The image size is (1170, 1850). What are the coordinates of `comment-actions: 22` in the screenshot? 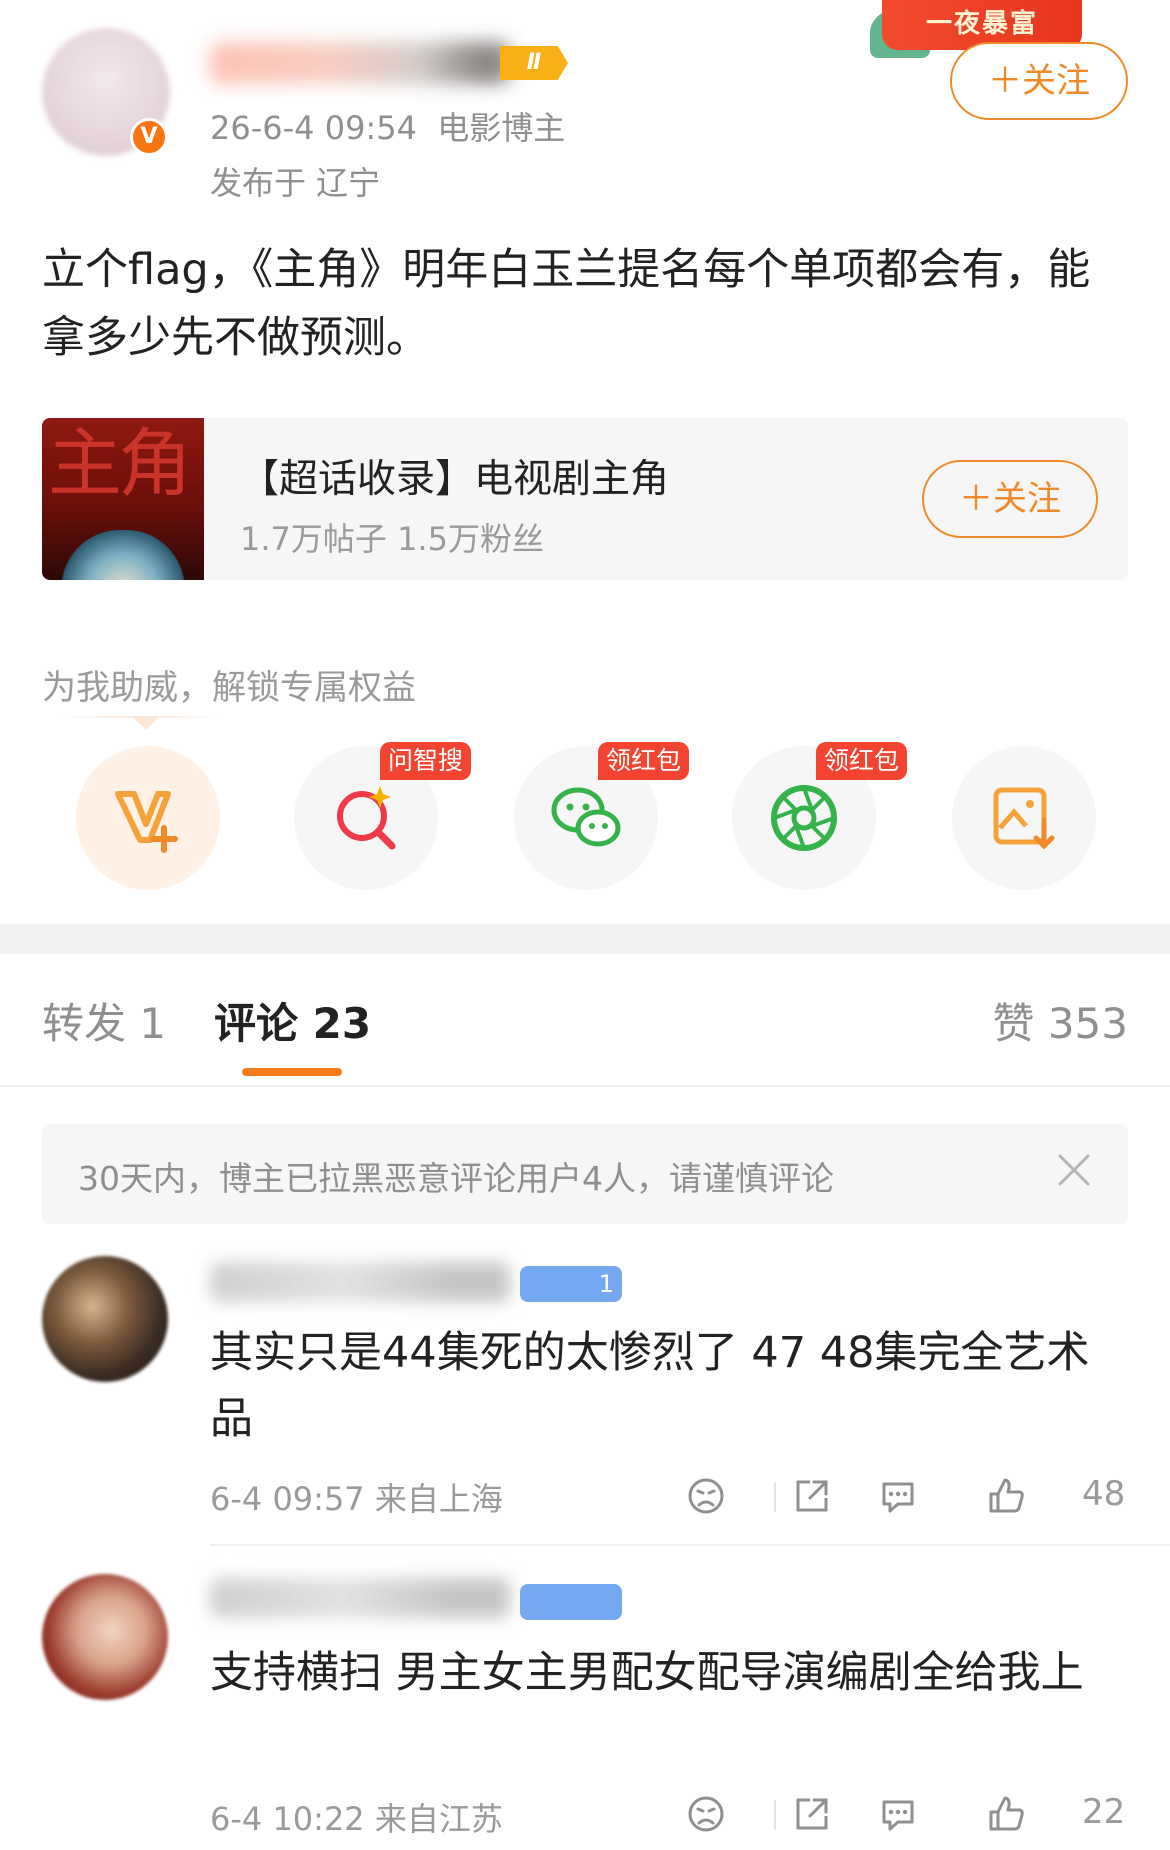 It's located at (906, 1814).